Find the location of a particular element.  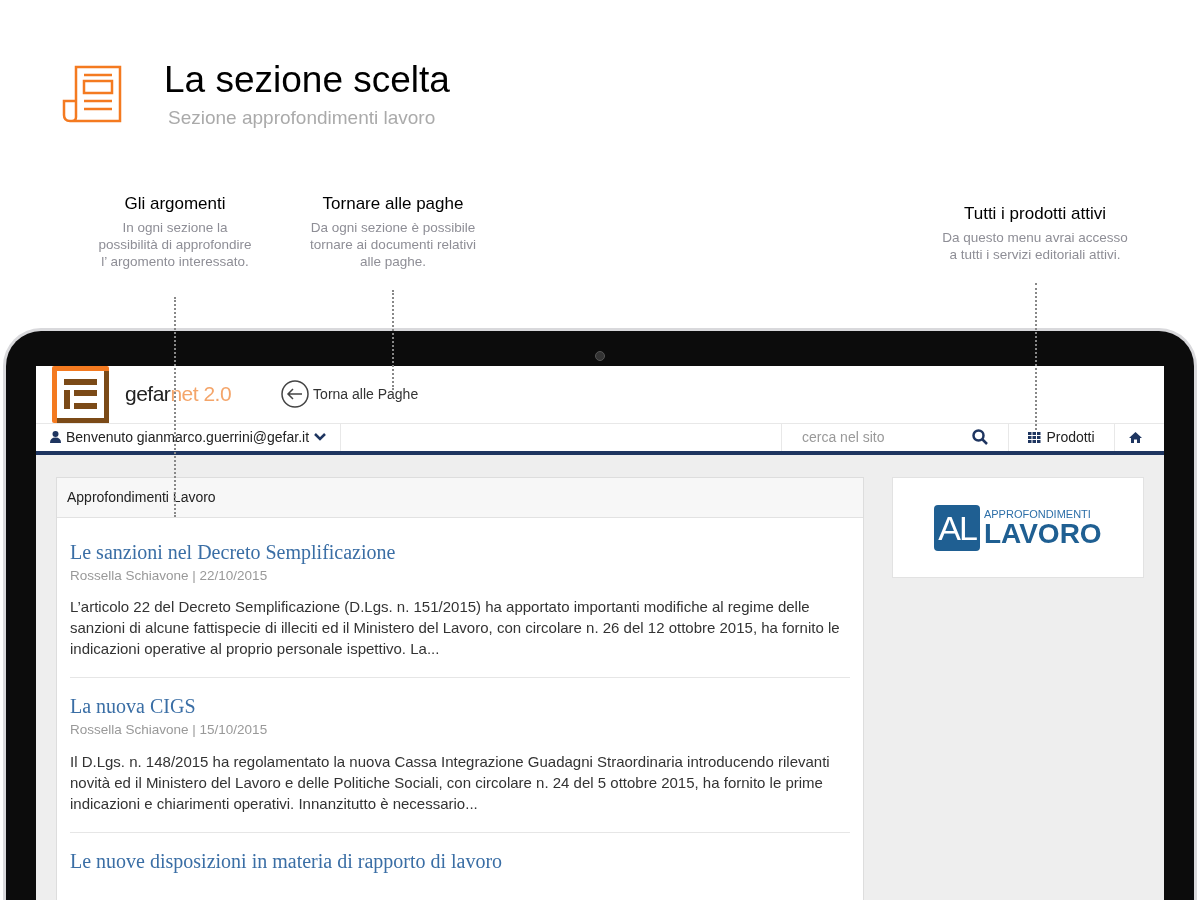

search-icon is located at coordinates (980, 437).